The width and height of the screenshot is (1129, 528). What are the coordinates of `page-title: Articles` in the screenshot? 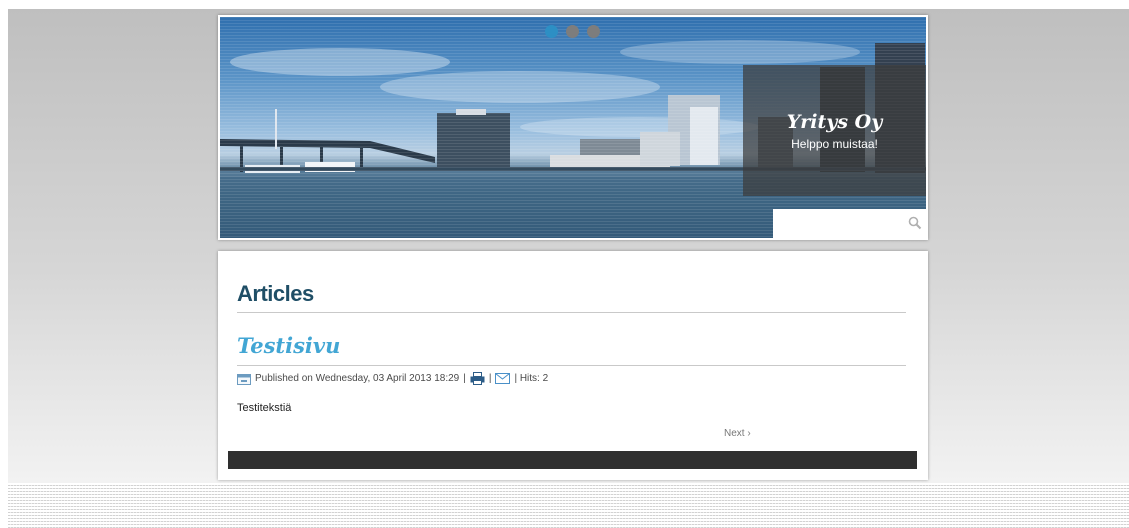 It's located at (275, 293).